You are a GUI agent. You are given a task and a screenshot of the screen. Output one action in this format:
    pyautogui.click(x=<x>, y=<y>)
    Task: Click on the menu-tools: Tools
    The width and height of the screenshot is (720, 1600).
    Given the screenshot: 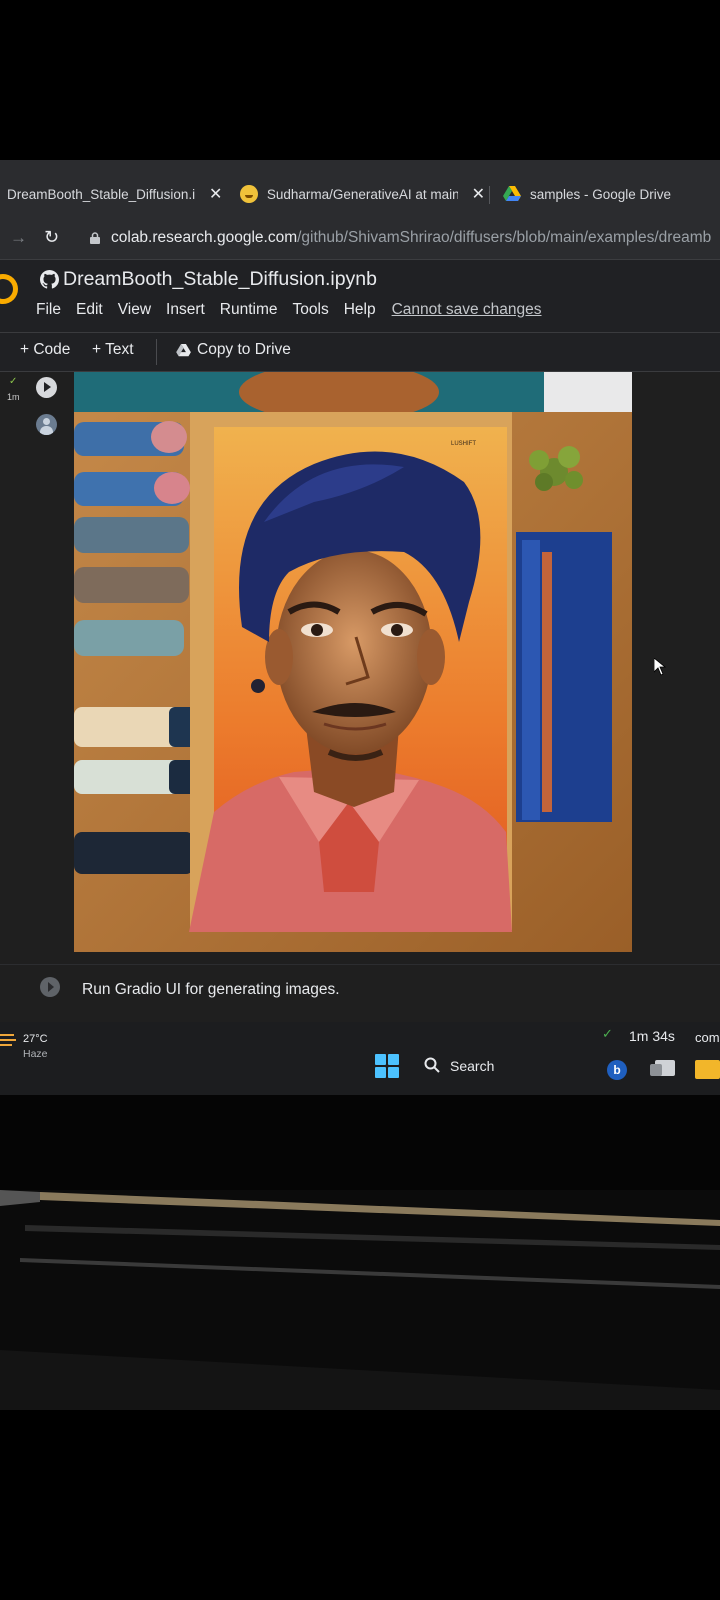 What is the action you would take?
    pyautogui.click(x=311, y=310)
    